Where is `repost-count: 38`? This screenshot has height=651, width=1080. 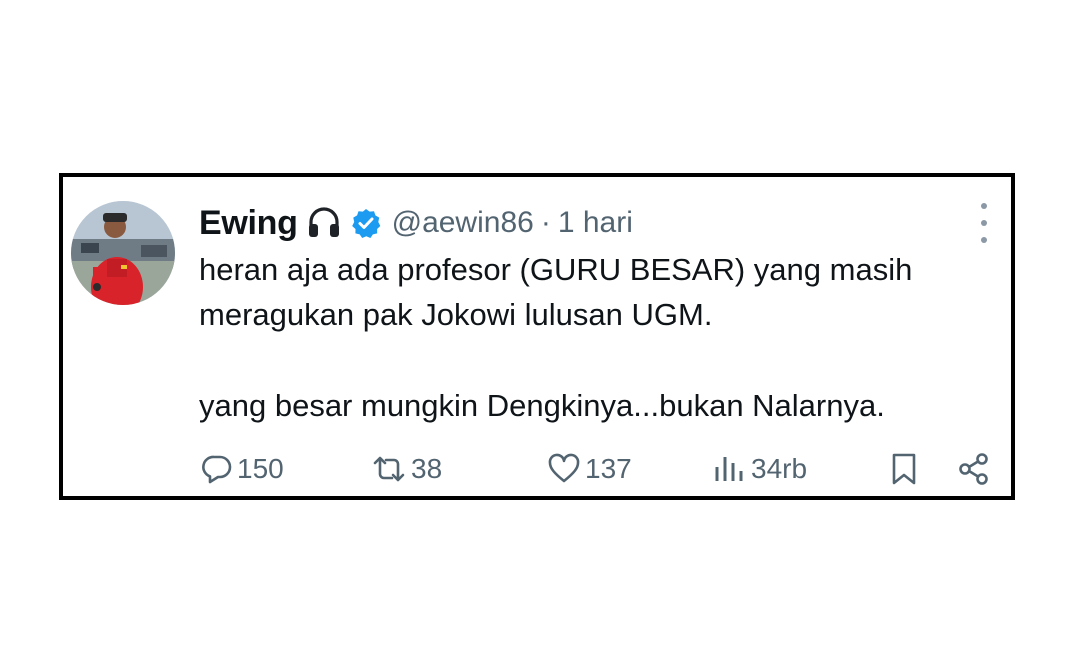 repost-count: 38 is located at coordinates (427, 468).